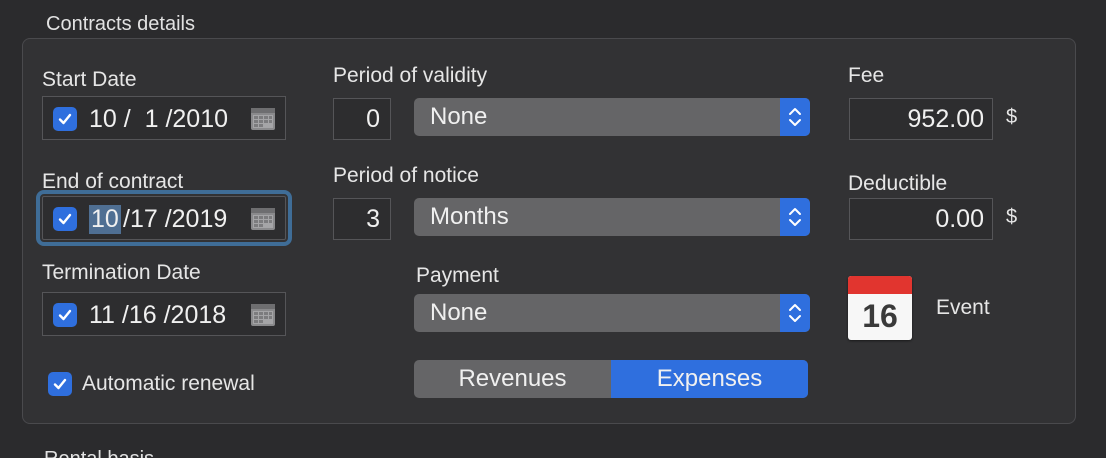 This screenshot has width=1106, height=458. Describe the element at coordinates (709, 379) in the screenshot. I see `expenses-segment: Expenses` at that location.